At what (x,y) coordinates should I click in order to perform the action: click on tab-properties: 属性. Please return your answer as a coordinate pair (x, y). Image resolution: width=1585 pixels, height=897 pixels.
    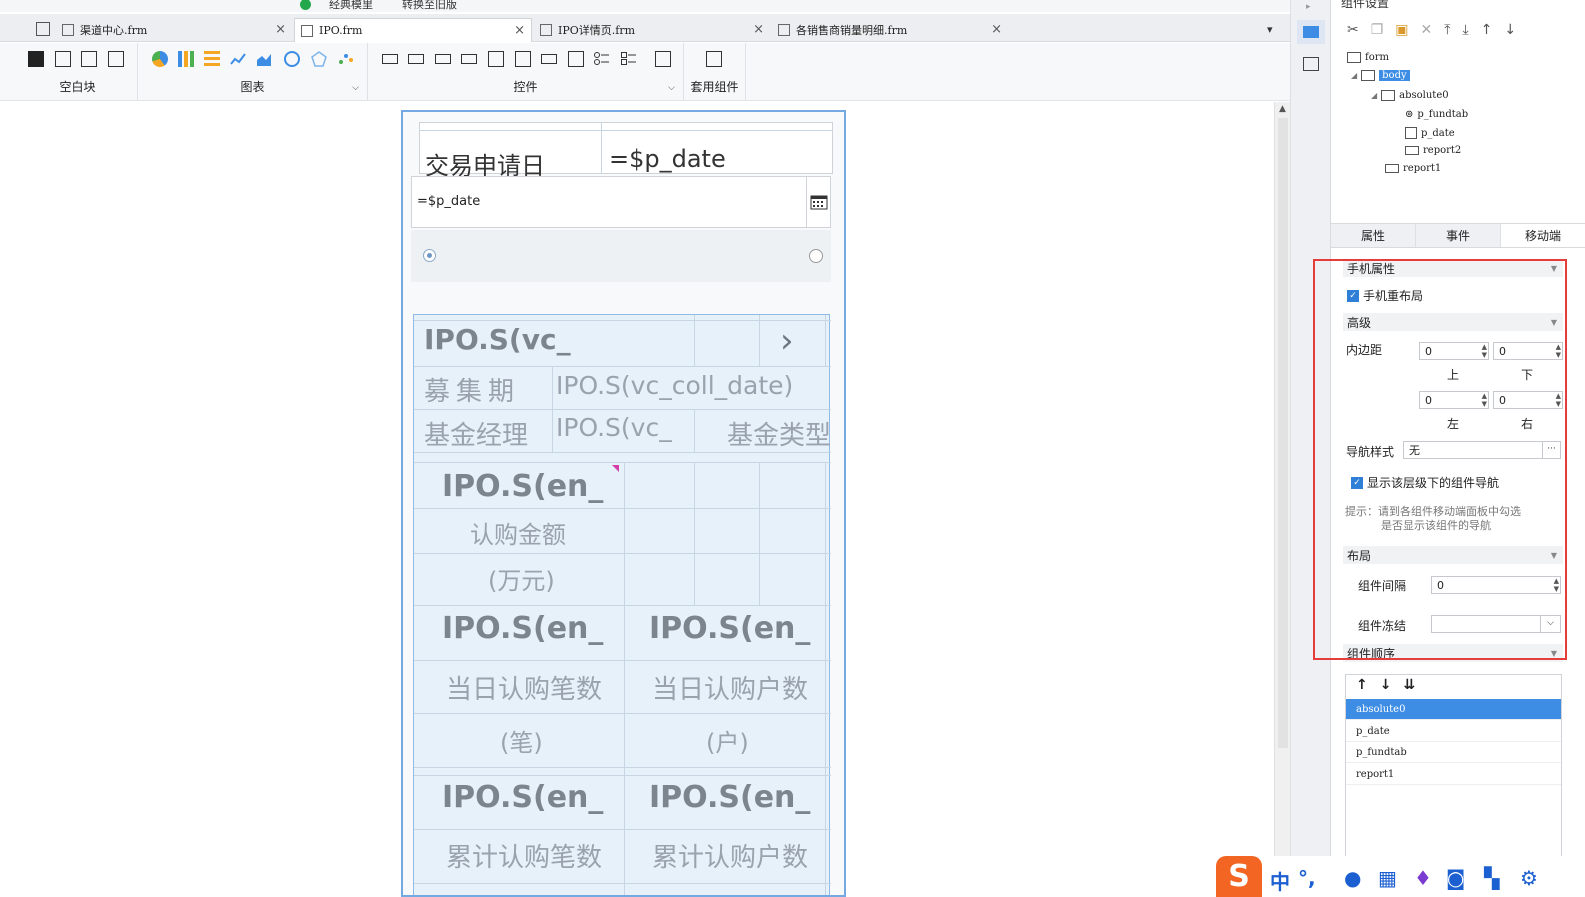
    Looking at the image, I should click on (1373, 235).